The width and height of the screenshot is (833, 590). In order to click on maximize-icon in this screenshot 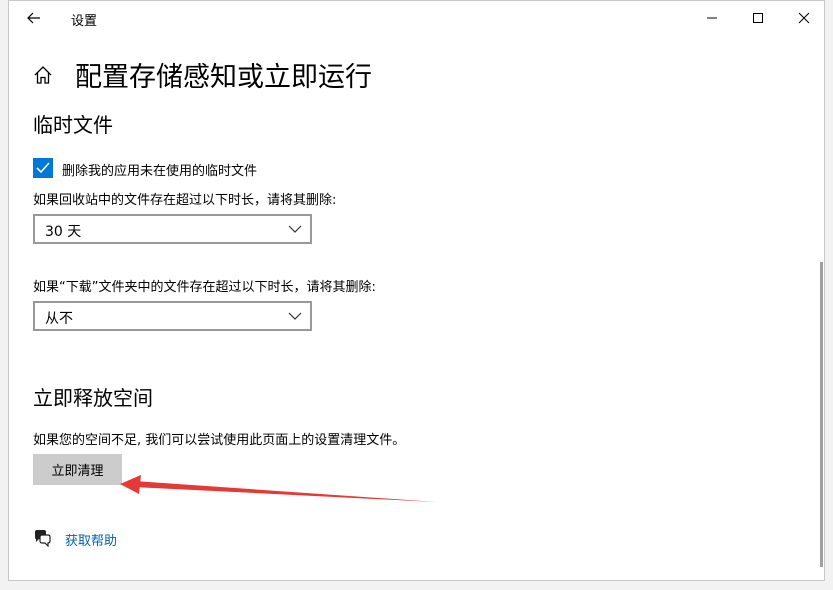, I will do `click(758, 18)`.